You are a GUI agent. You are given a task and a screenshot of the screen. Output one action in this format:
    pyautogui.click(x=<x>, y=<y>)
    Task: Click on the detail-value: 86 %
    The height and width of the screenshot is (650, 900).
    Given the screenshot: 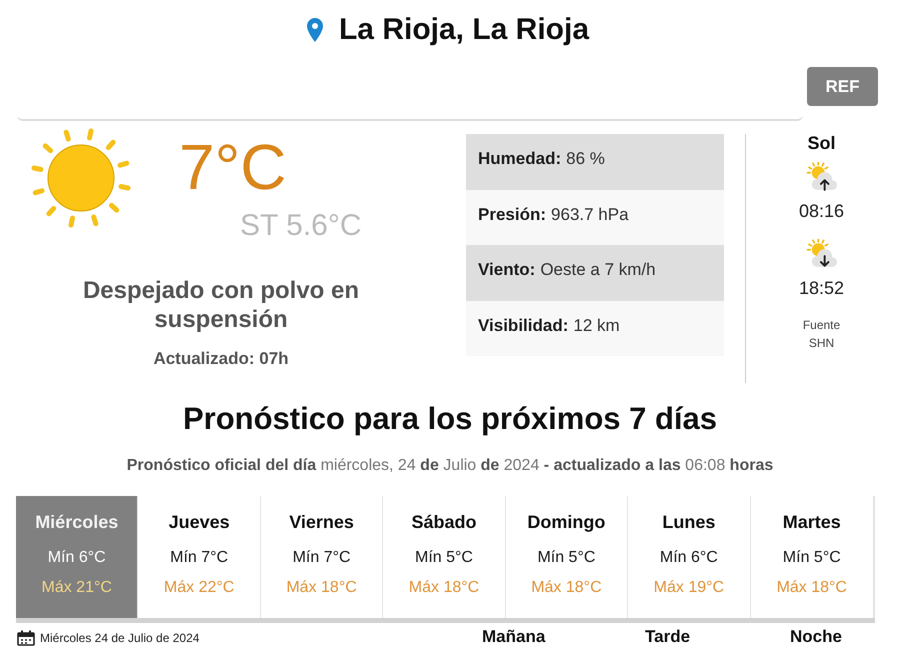 What is the action you would take?
    pyautogui.click(x=585, y=159)
    